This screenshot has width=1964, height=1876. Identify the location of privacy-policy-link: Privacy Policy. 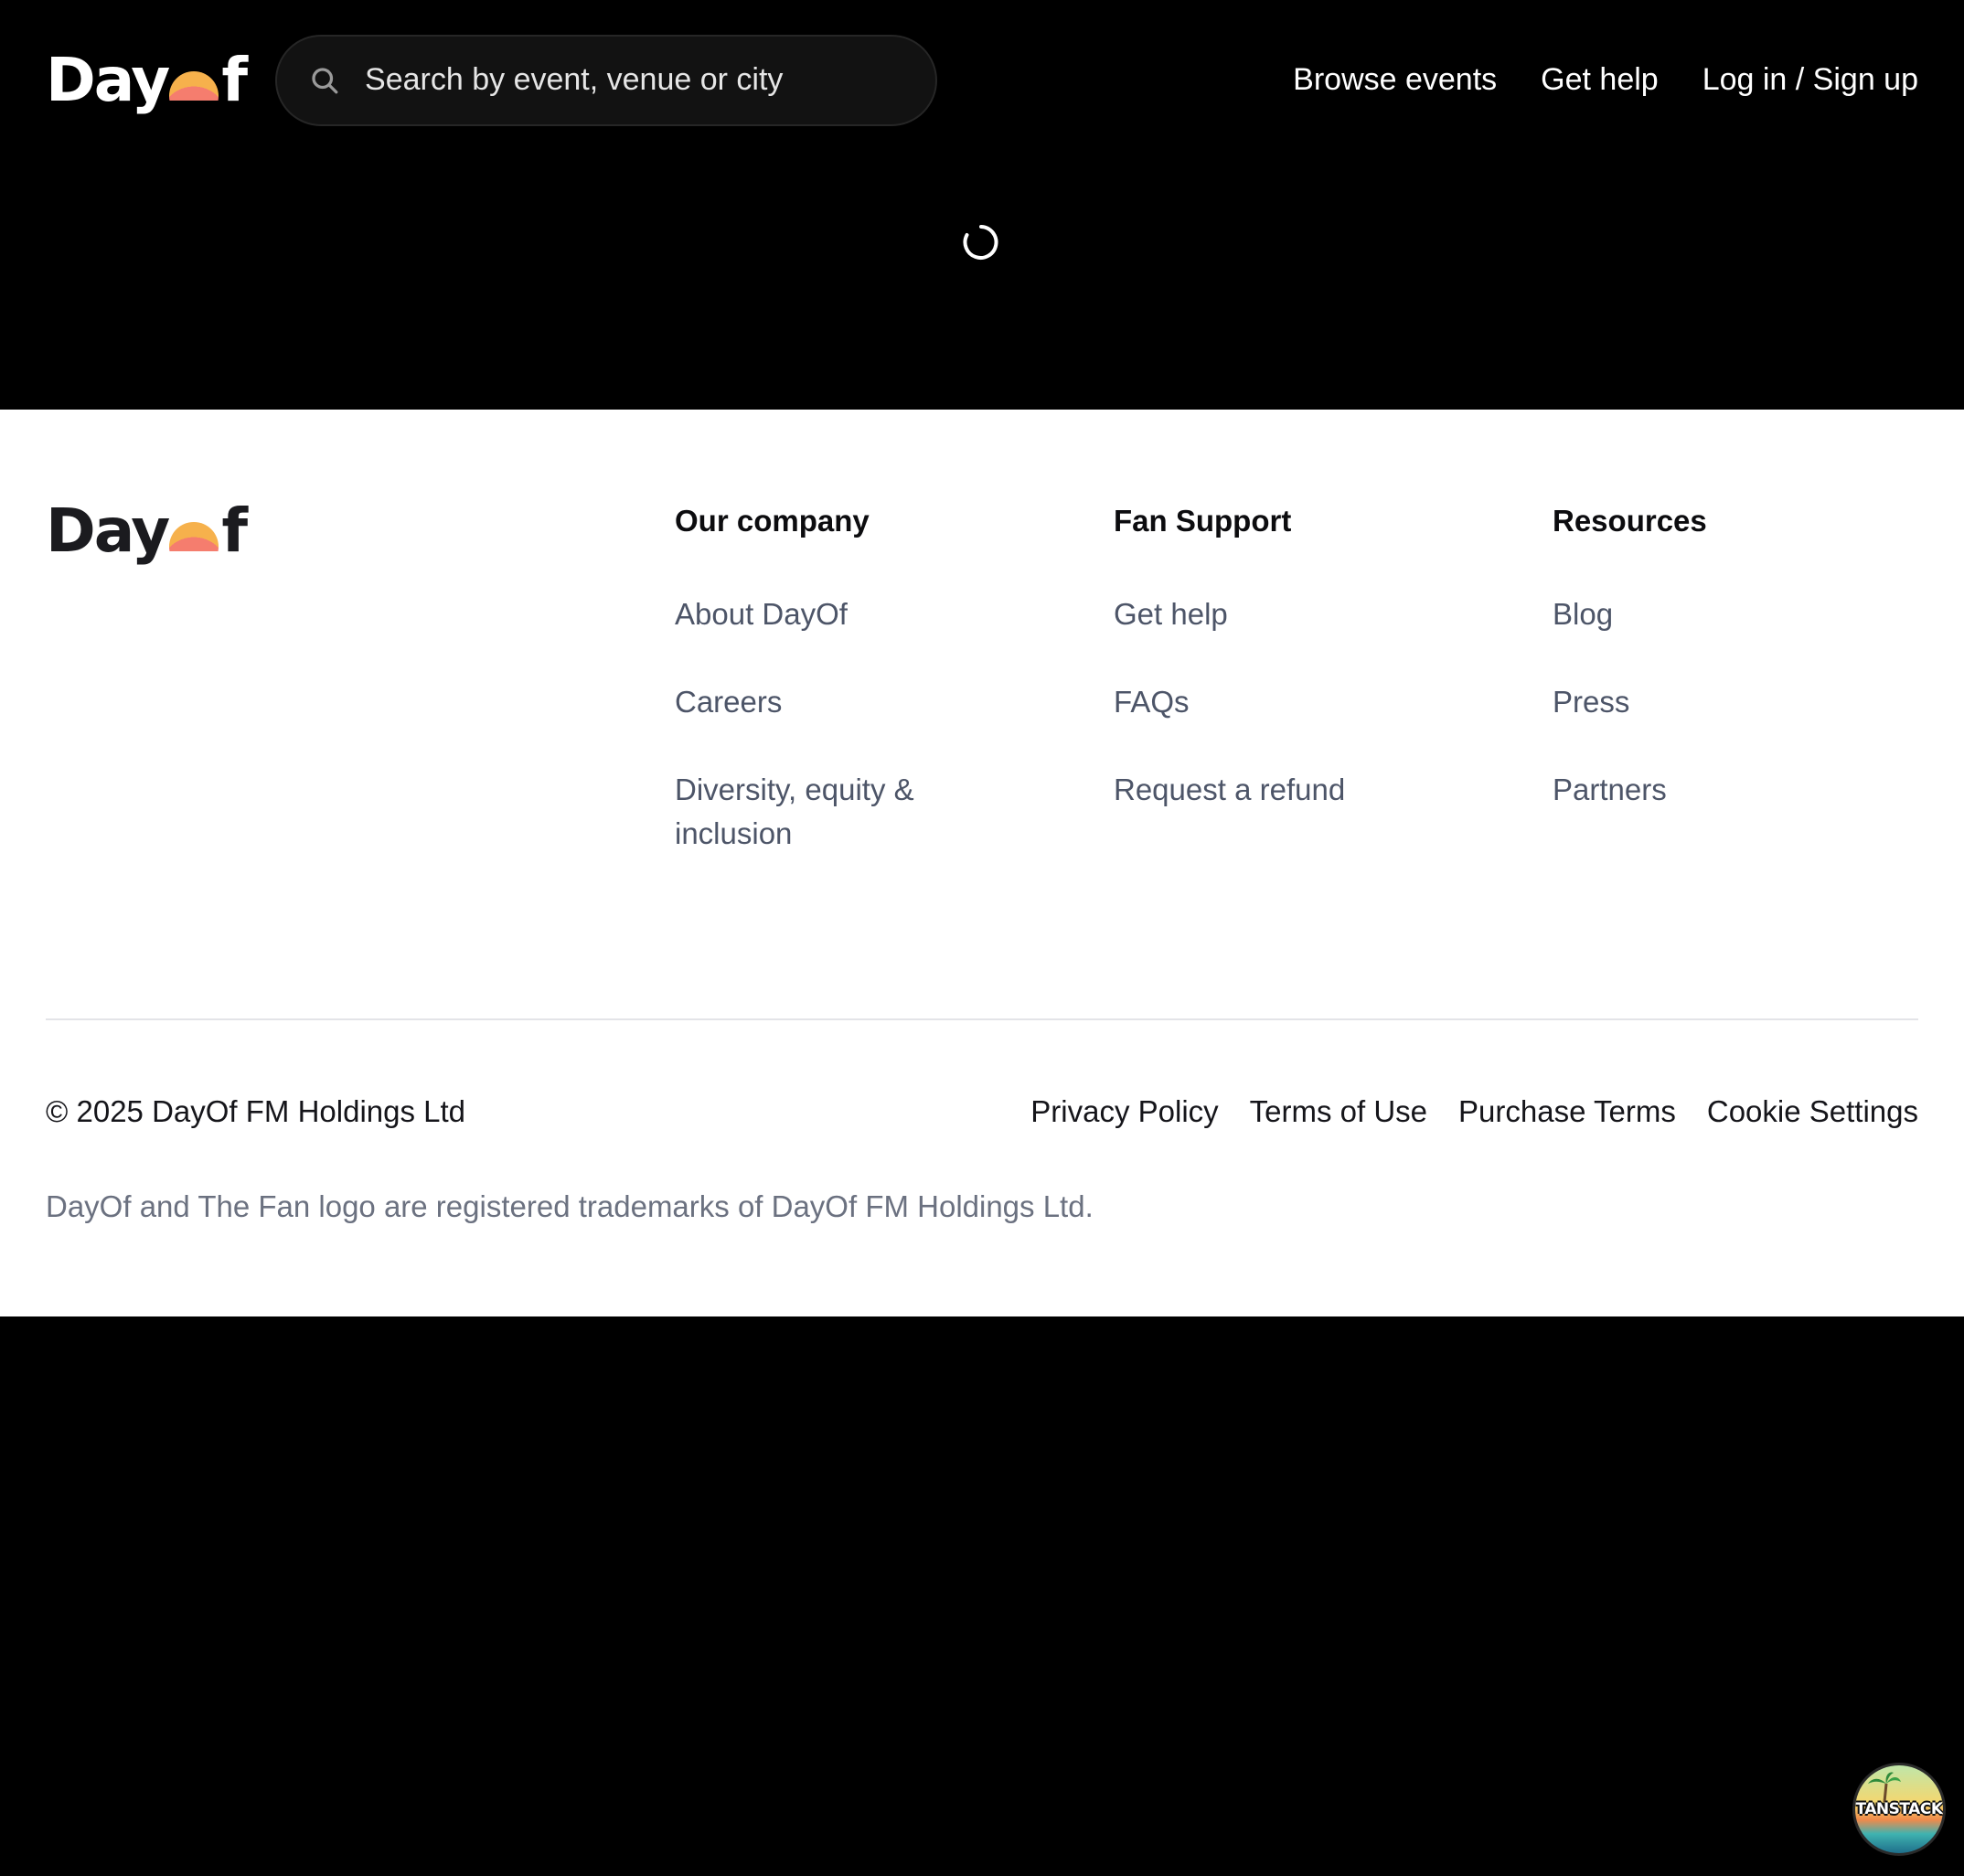
(1124, 1112).